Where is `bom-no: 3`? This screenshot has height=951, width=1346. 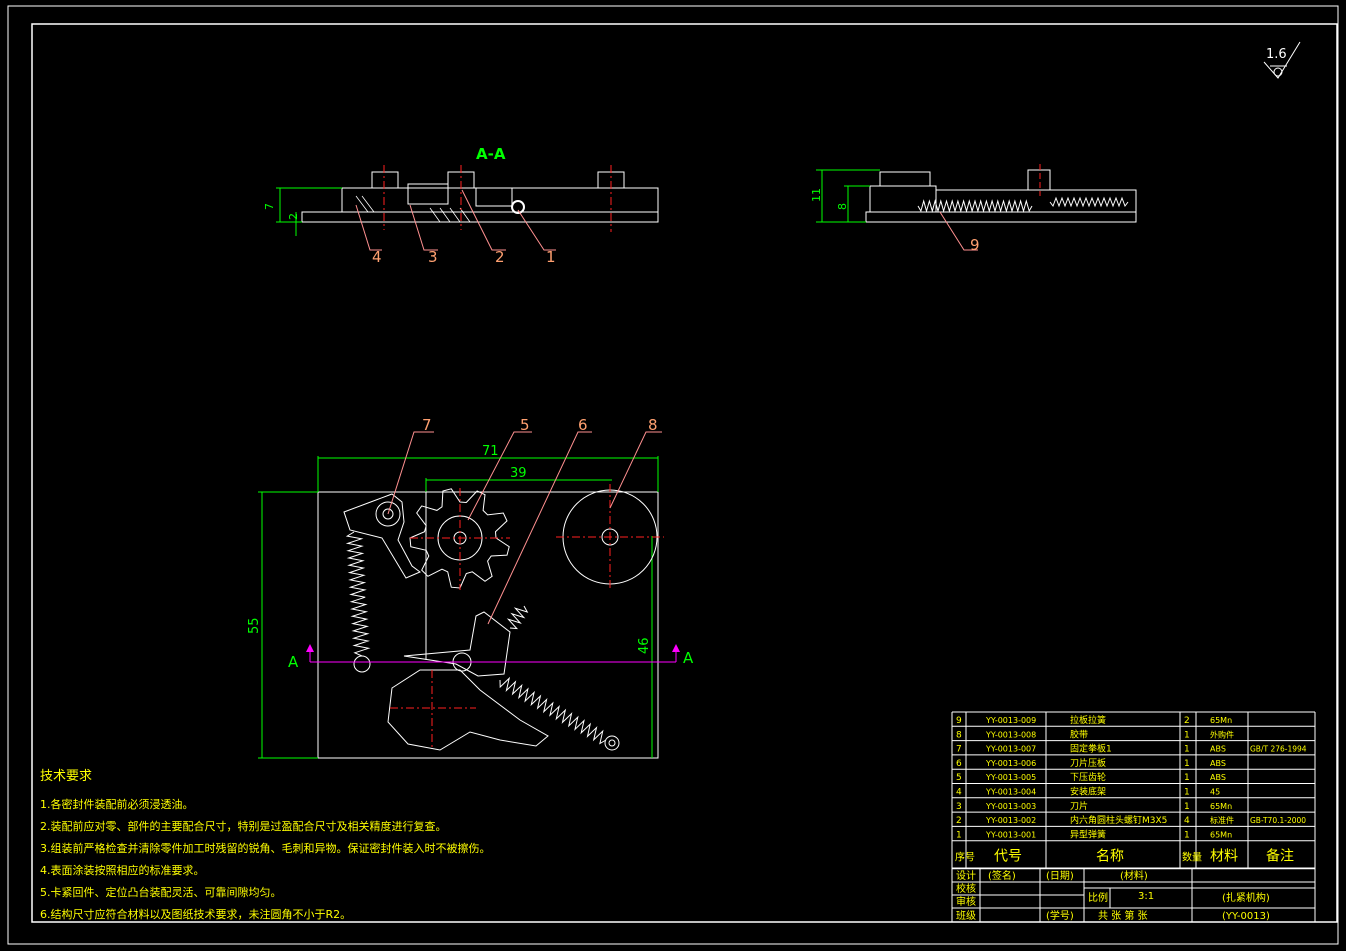
bom-no: 3 is located at coordinates (959, 807).